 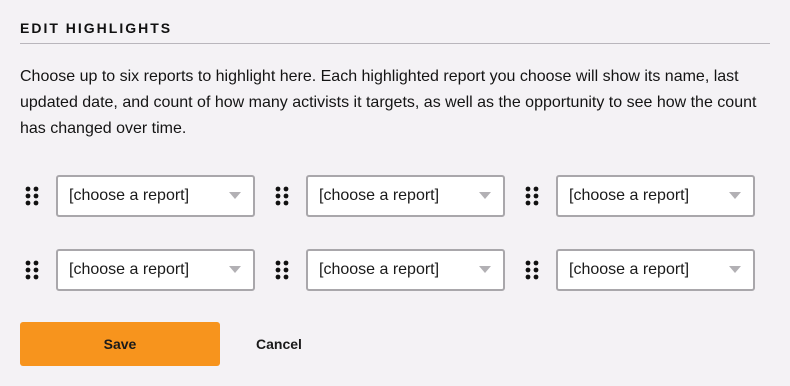 I want to click on highlight-slot-2: [choose a report], so click(x=395, y=196).